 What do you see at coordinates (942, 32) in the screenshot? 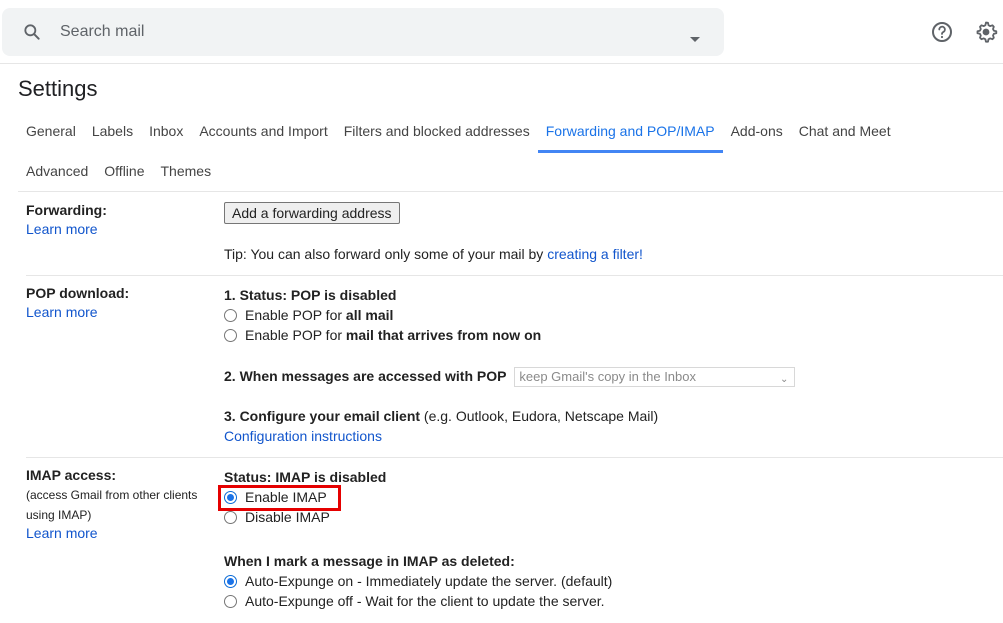
I see `help-icon` at bounding box center [942, 32].